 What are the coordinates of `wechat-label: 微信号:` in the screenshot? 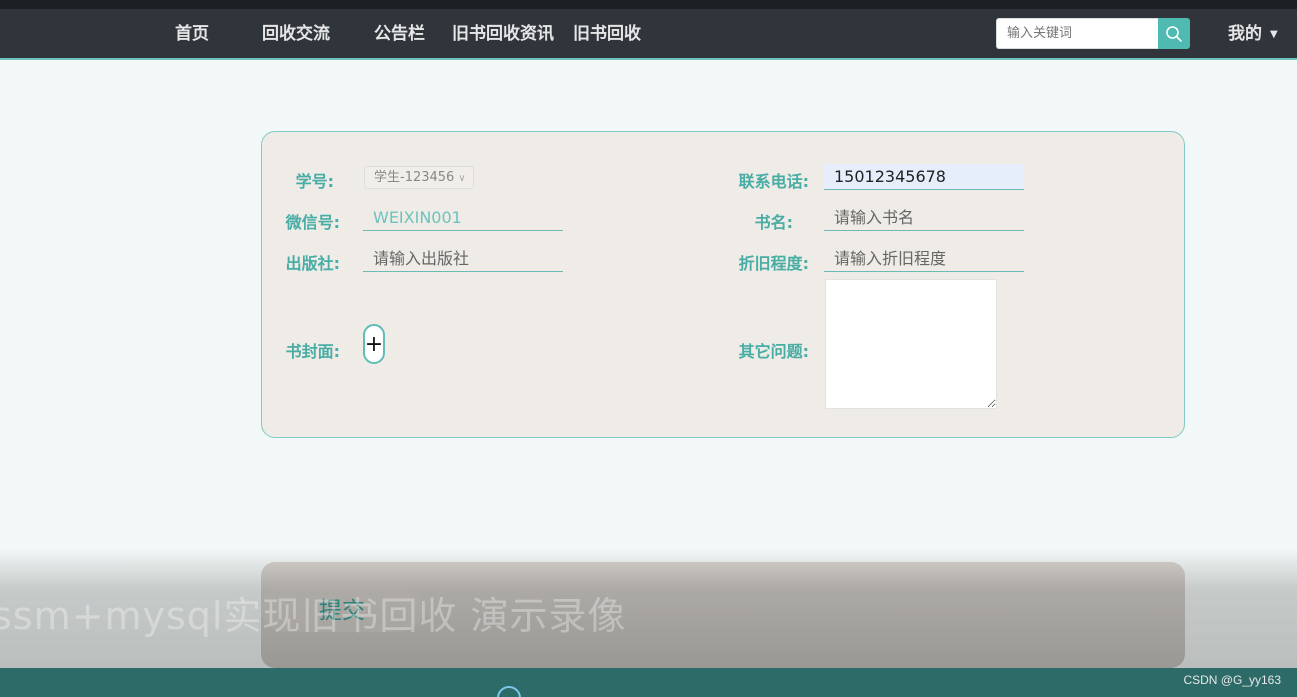 It's located at (312, 222).